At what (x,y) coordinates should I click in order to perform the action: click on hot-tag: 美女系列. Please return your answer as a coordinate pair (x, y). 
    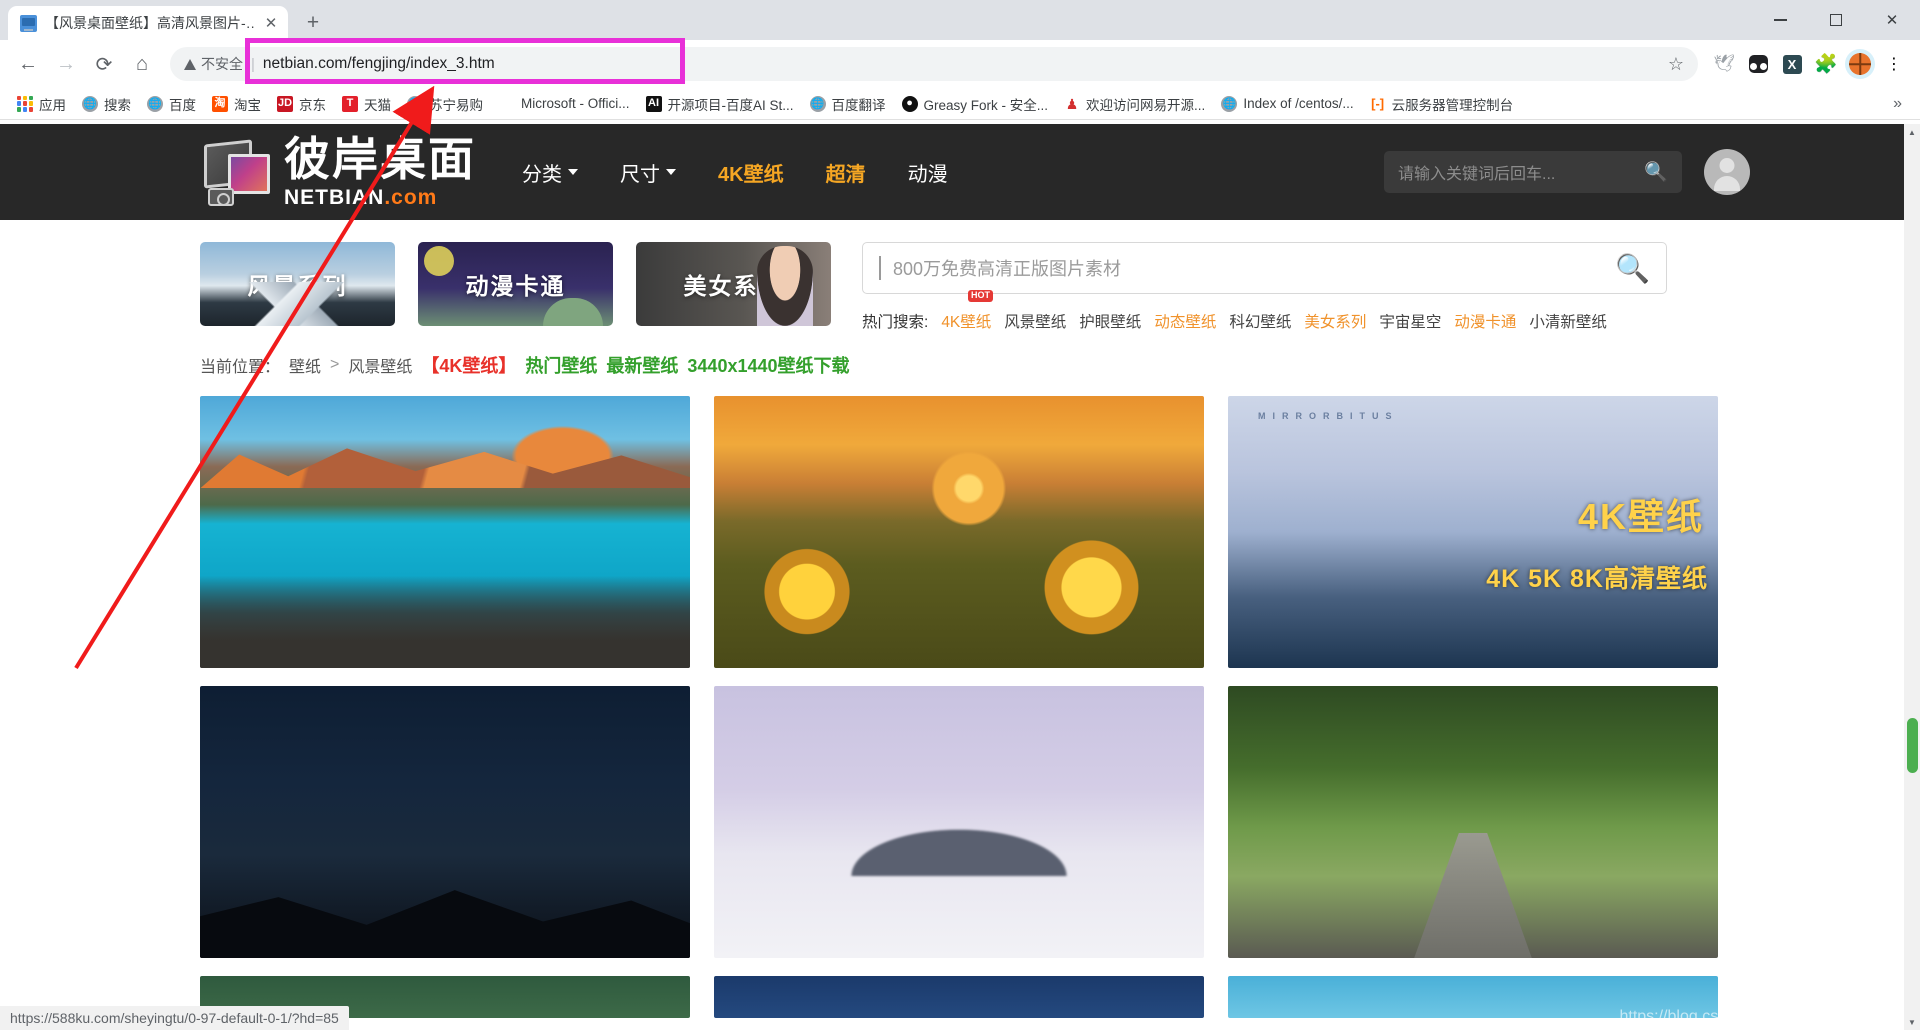
    Looking at the image, I should click on (1335, 321).